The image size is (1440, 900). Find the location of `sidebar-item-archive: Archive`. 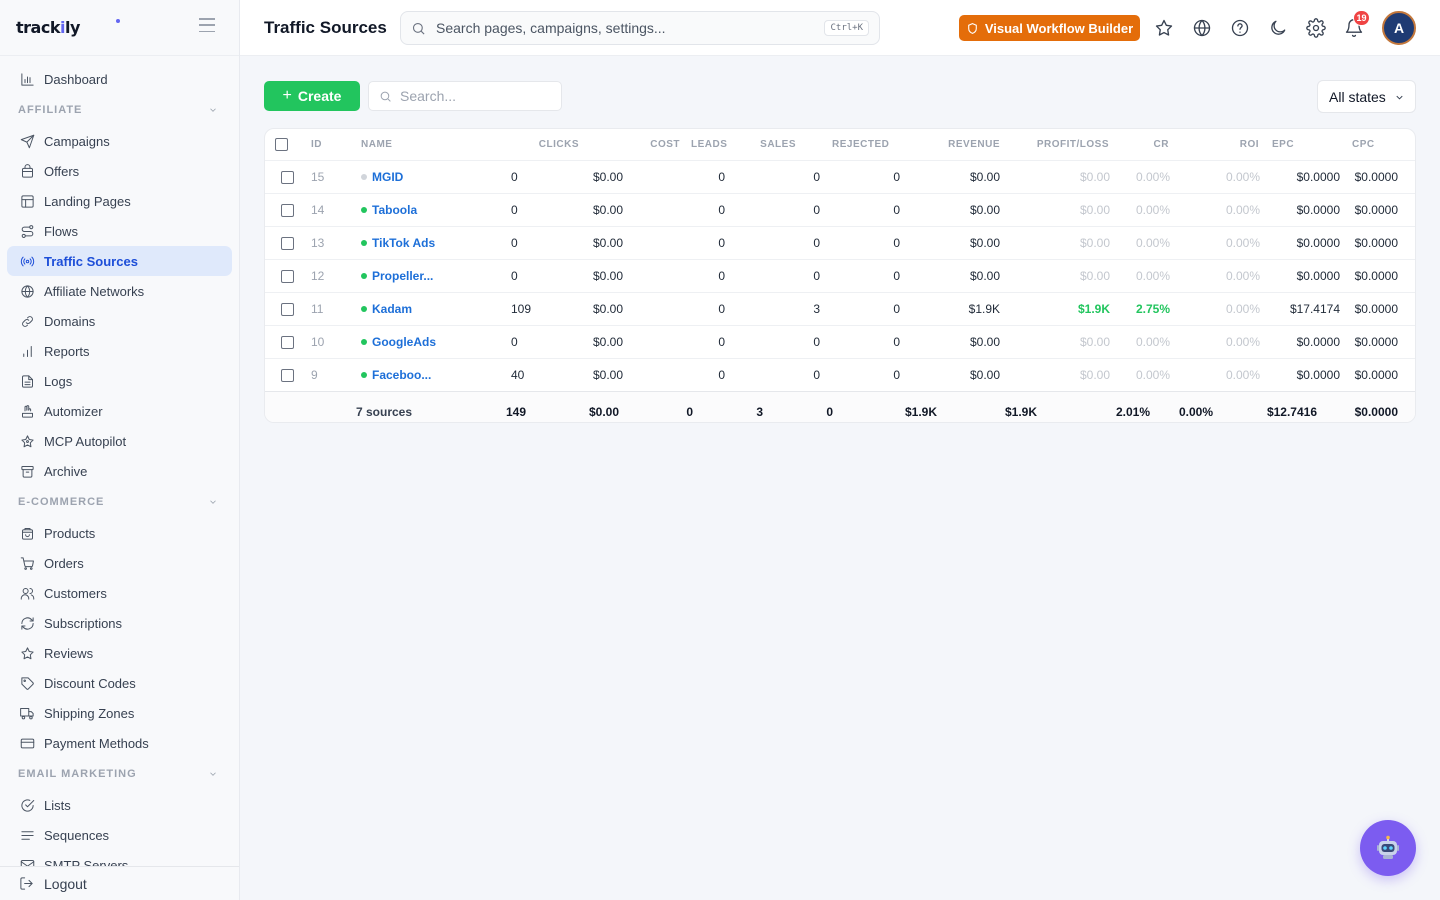

sidebar-item-archive: Archive is located at coordinates (119, 471).